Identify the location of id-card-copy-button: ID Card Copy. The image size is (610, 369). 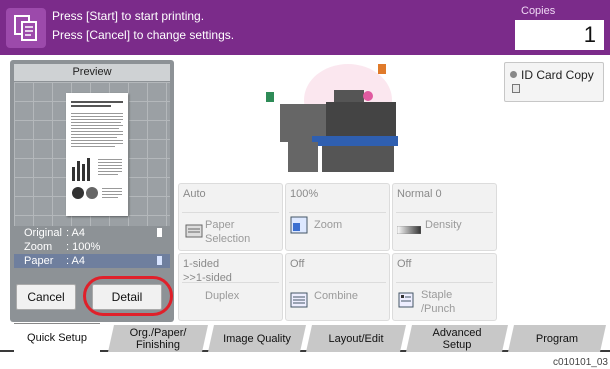
(554, 82).